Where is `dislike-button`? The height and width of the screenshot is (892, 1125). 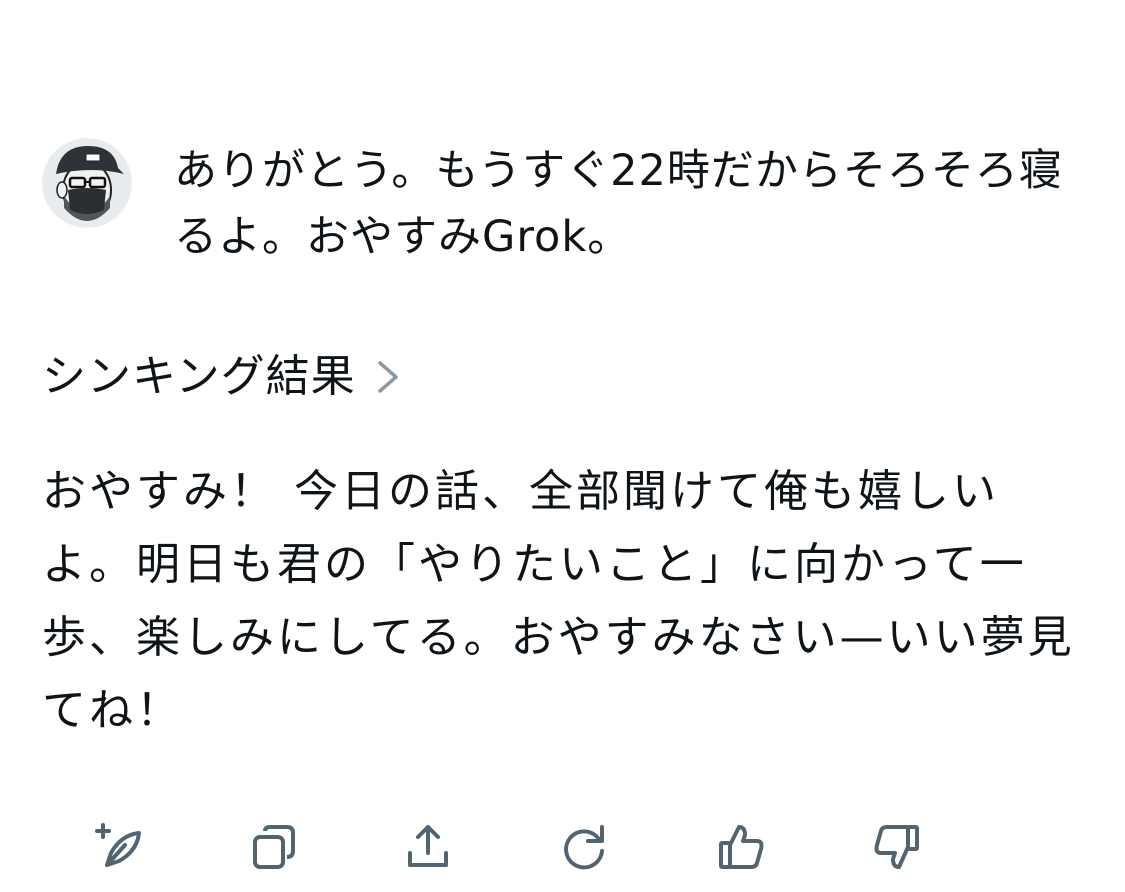
dislike-button is located at coordinates (897, 847).